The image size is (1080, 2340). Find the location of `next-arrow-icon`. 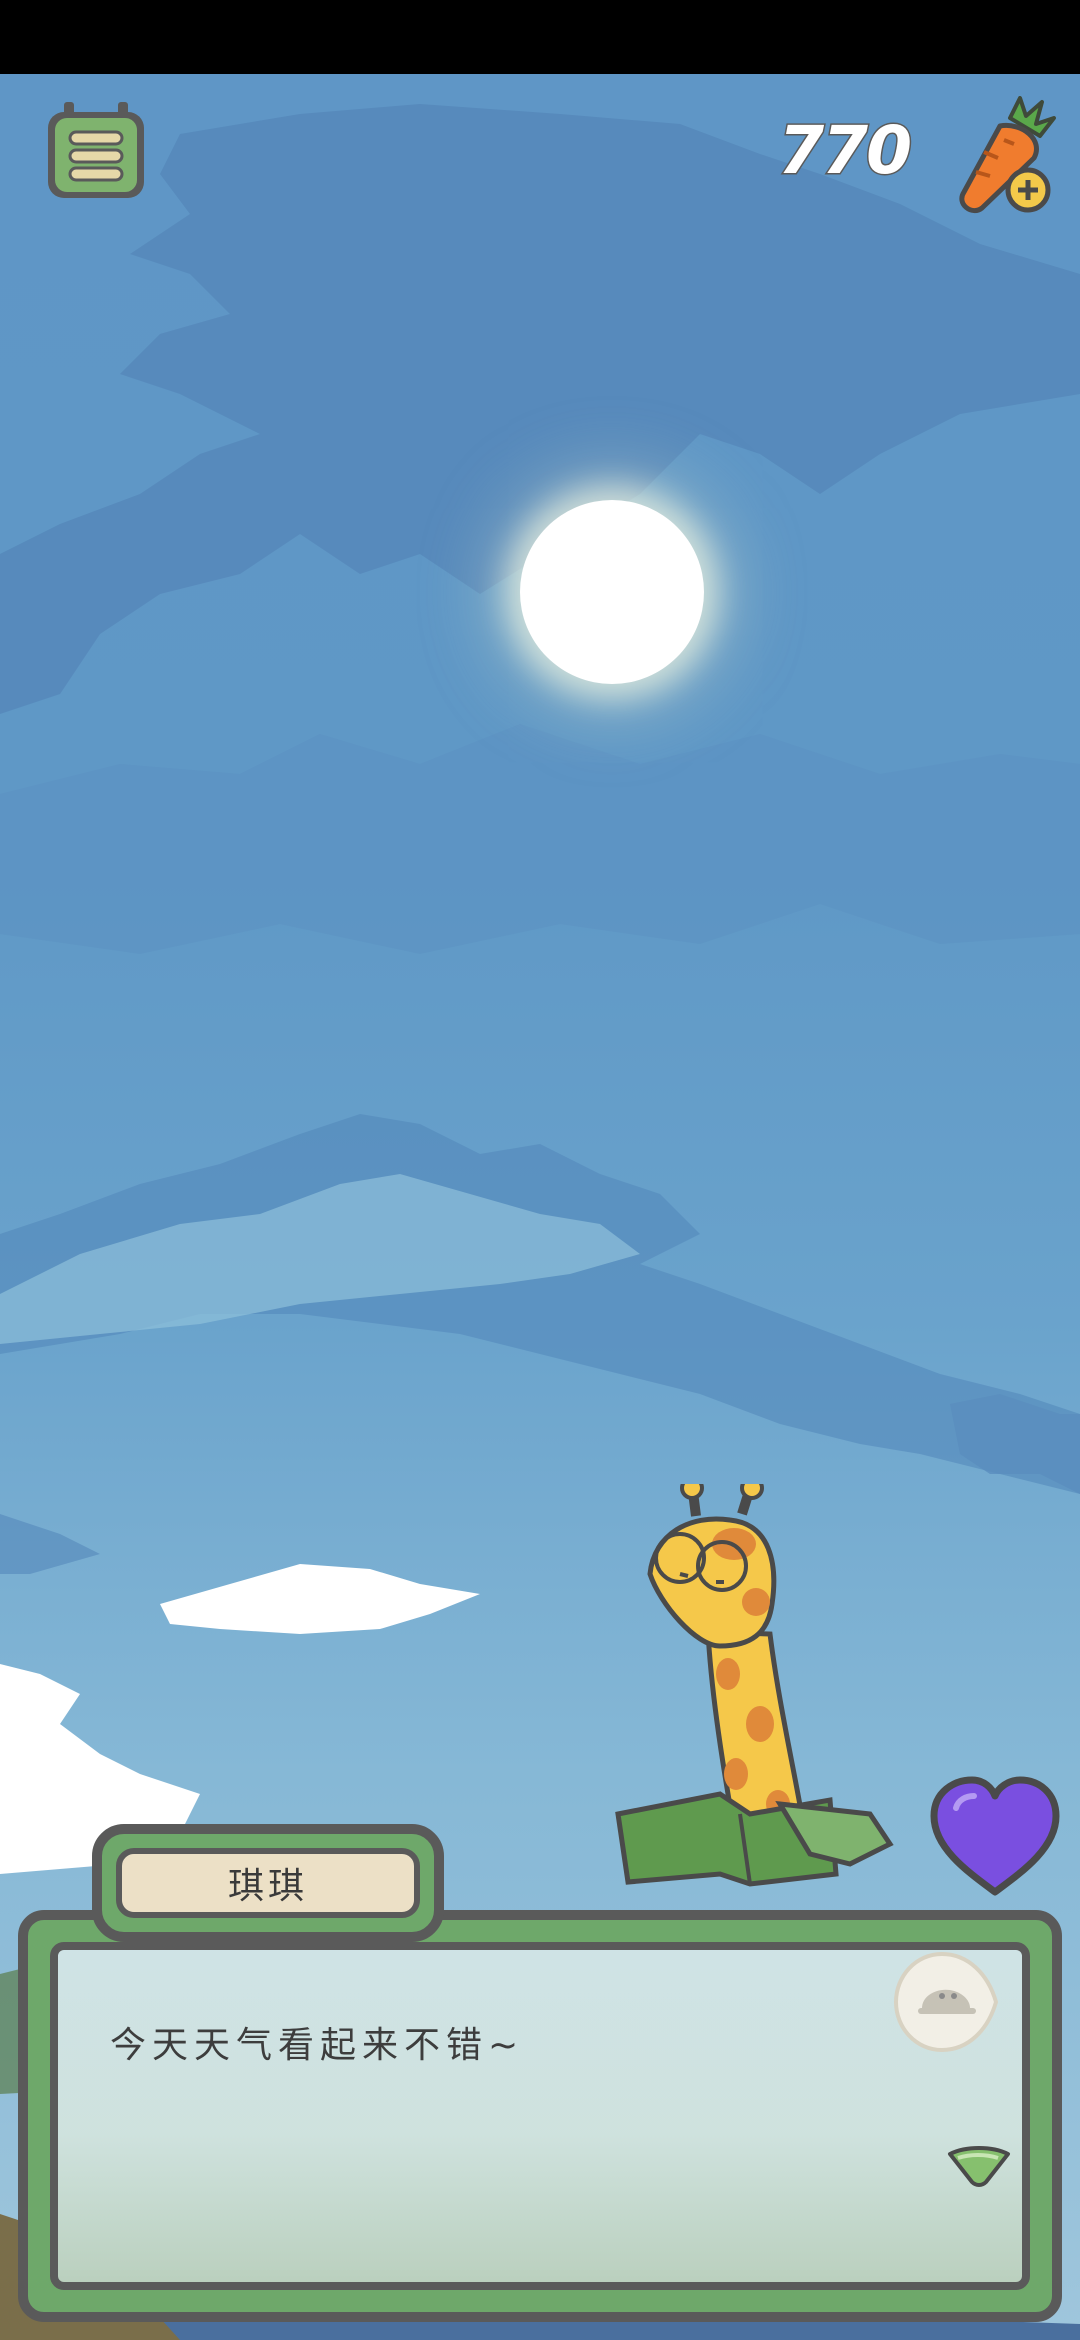

next-arrow-icon is located at coordinates (979, 2166).